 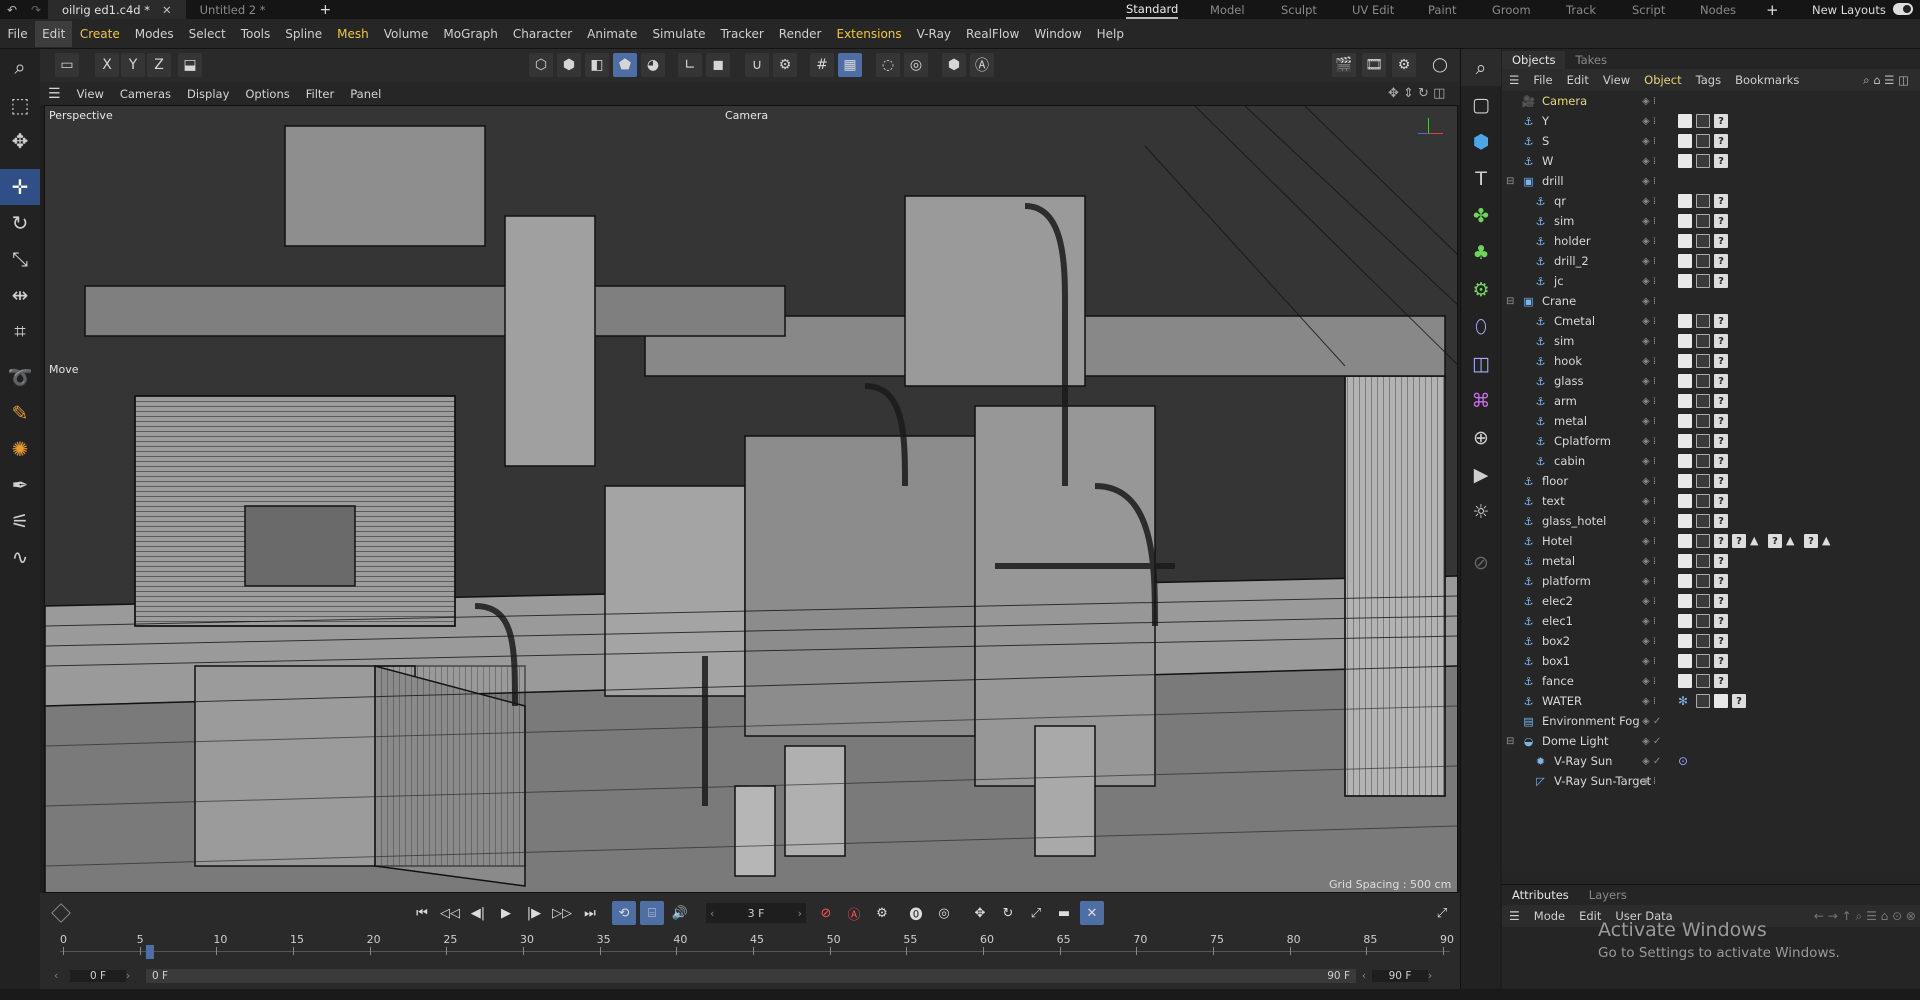 I want to click on pen-icon: ✒, so click(x=20, y=485).